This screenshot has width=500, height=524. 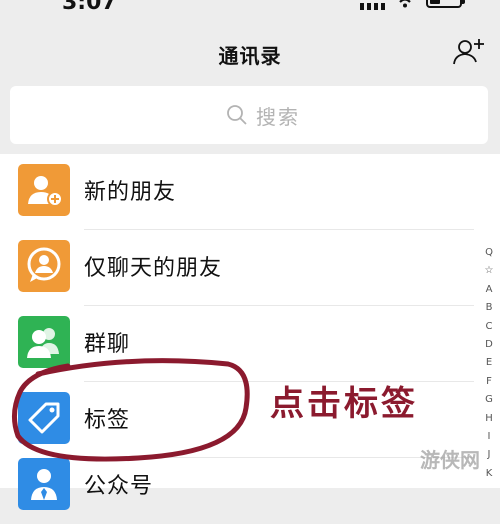 What do you see at coordinates (489, 382) in the screenshot?
I see `index-letter: F` at bounding box center [489, 382].